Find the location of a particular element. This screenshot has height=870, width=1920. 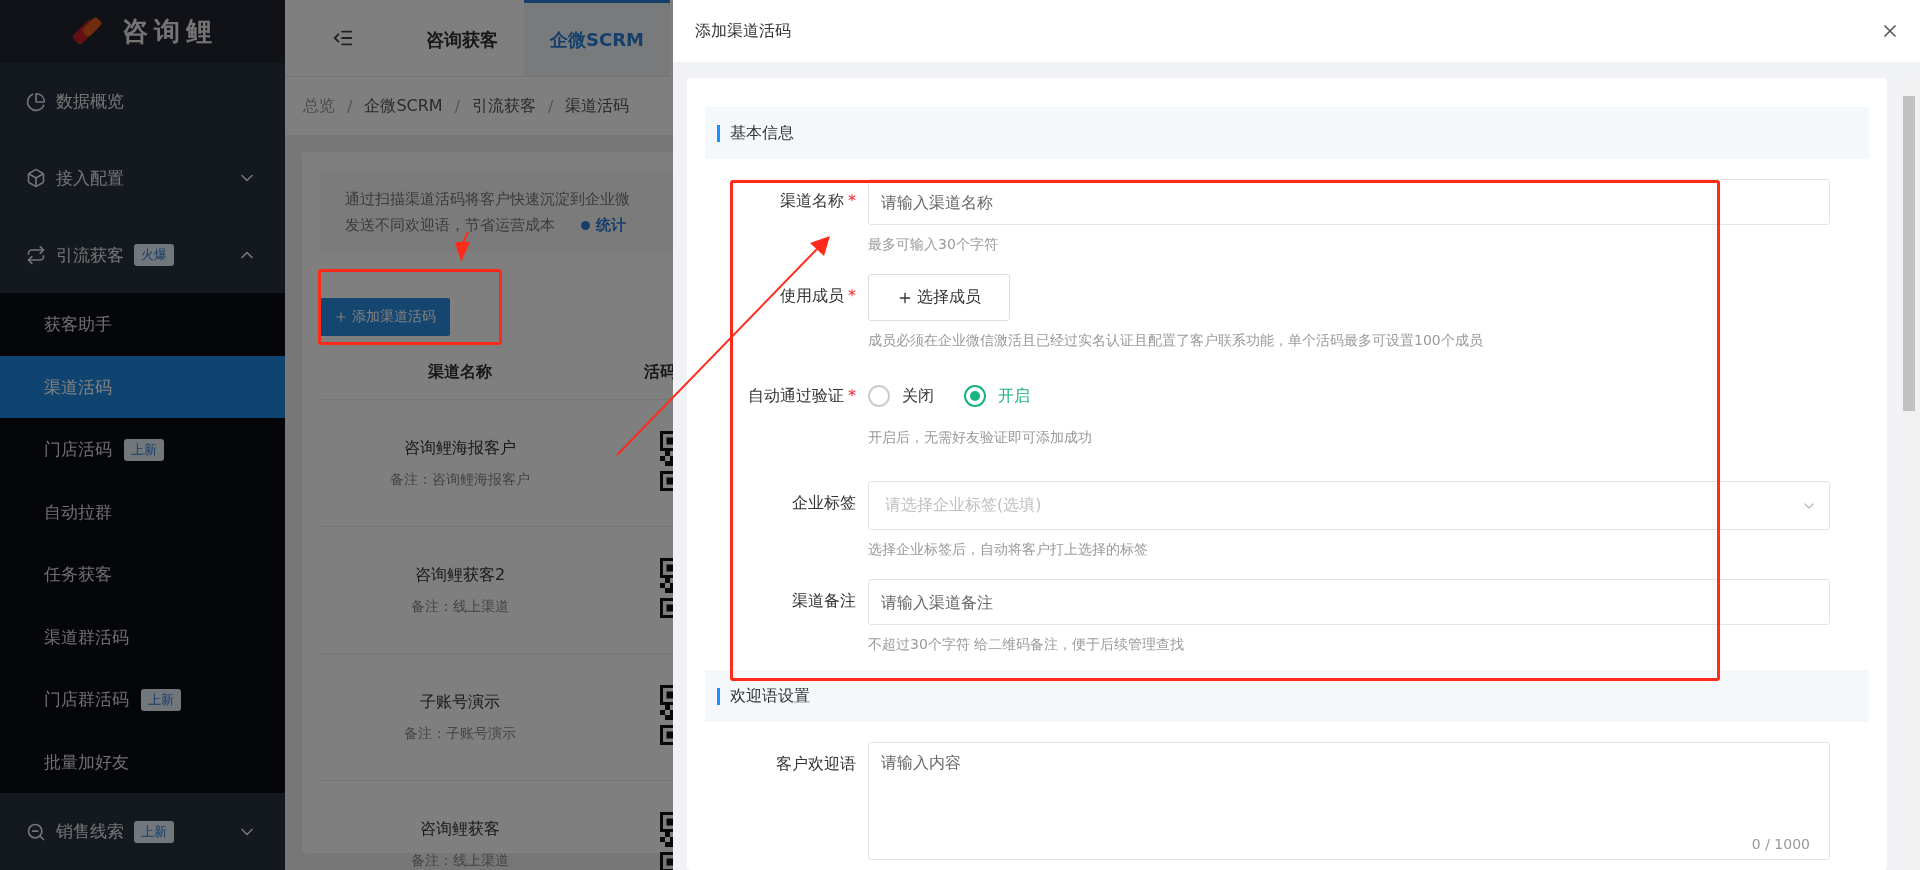

breadcrumb-link: 引流获客 is located at coordinates (504, 106).